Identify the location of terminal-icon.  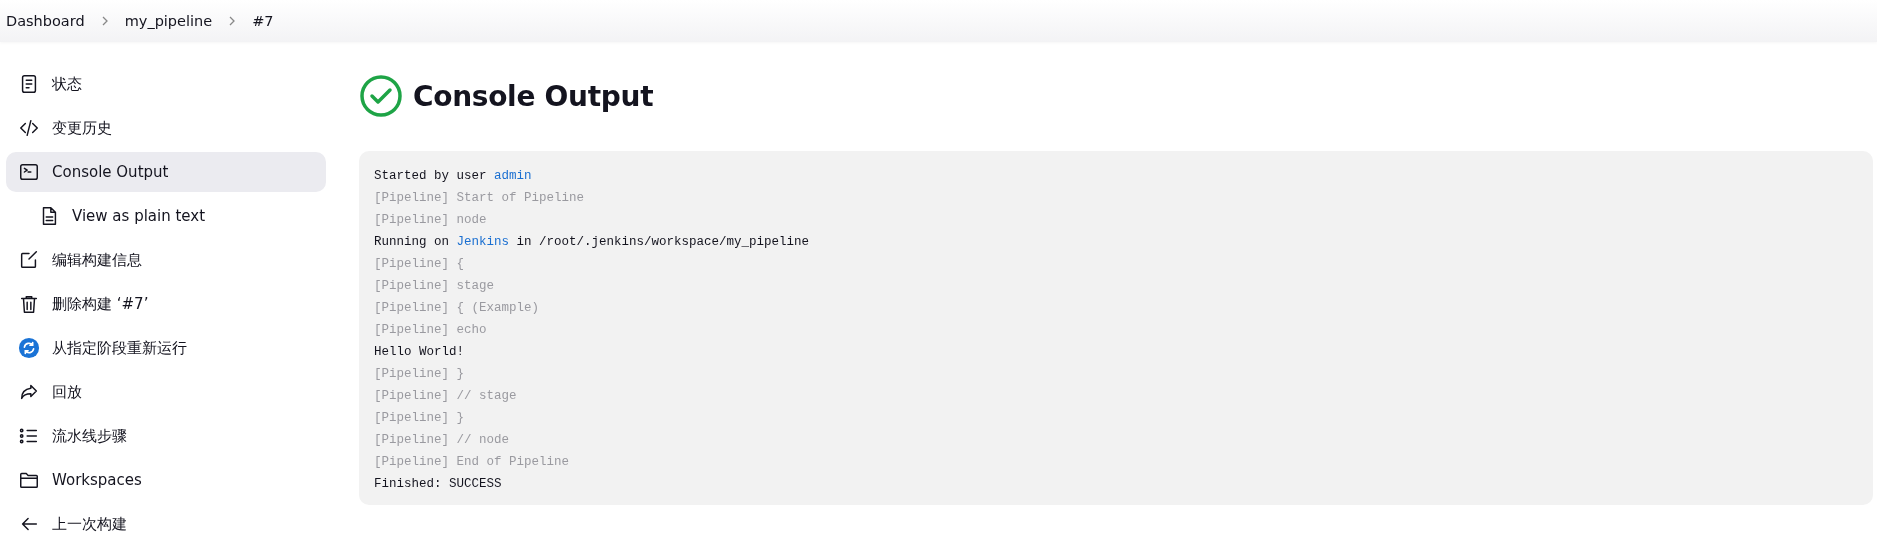
(29, 172).